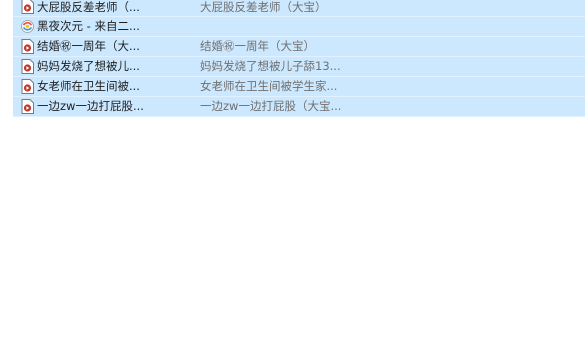  I want to click on file-row: 大屁股反差老师（... 大屁股反差老师（大宝）, so click(299, 8).